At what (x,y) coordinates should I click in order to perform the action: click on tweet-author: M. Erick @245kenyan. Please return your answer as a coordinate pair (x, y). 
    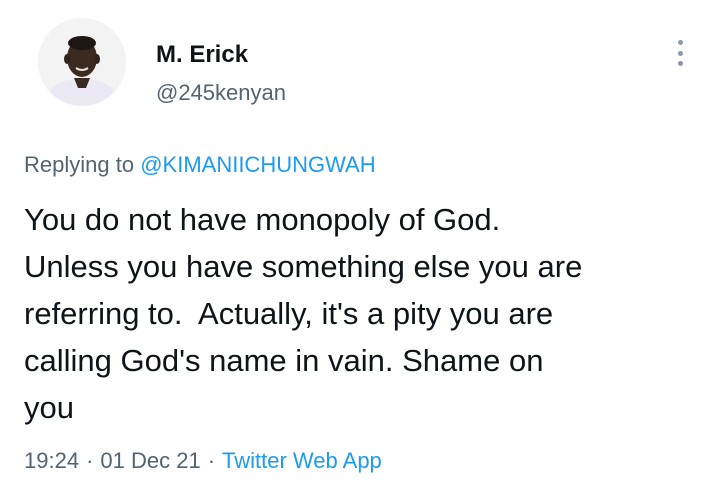
    Looking at the image, I should click on (221, 73).